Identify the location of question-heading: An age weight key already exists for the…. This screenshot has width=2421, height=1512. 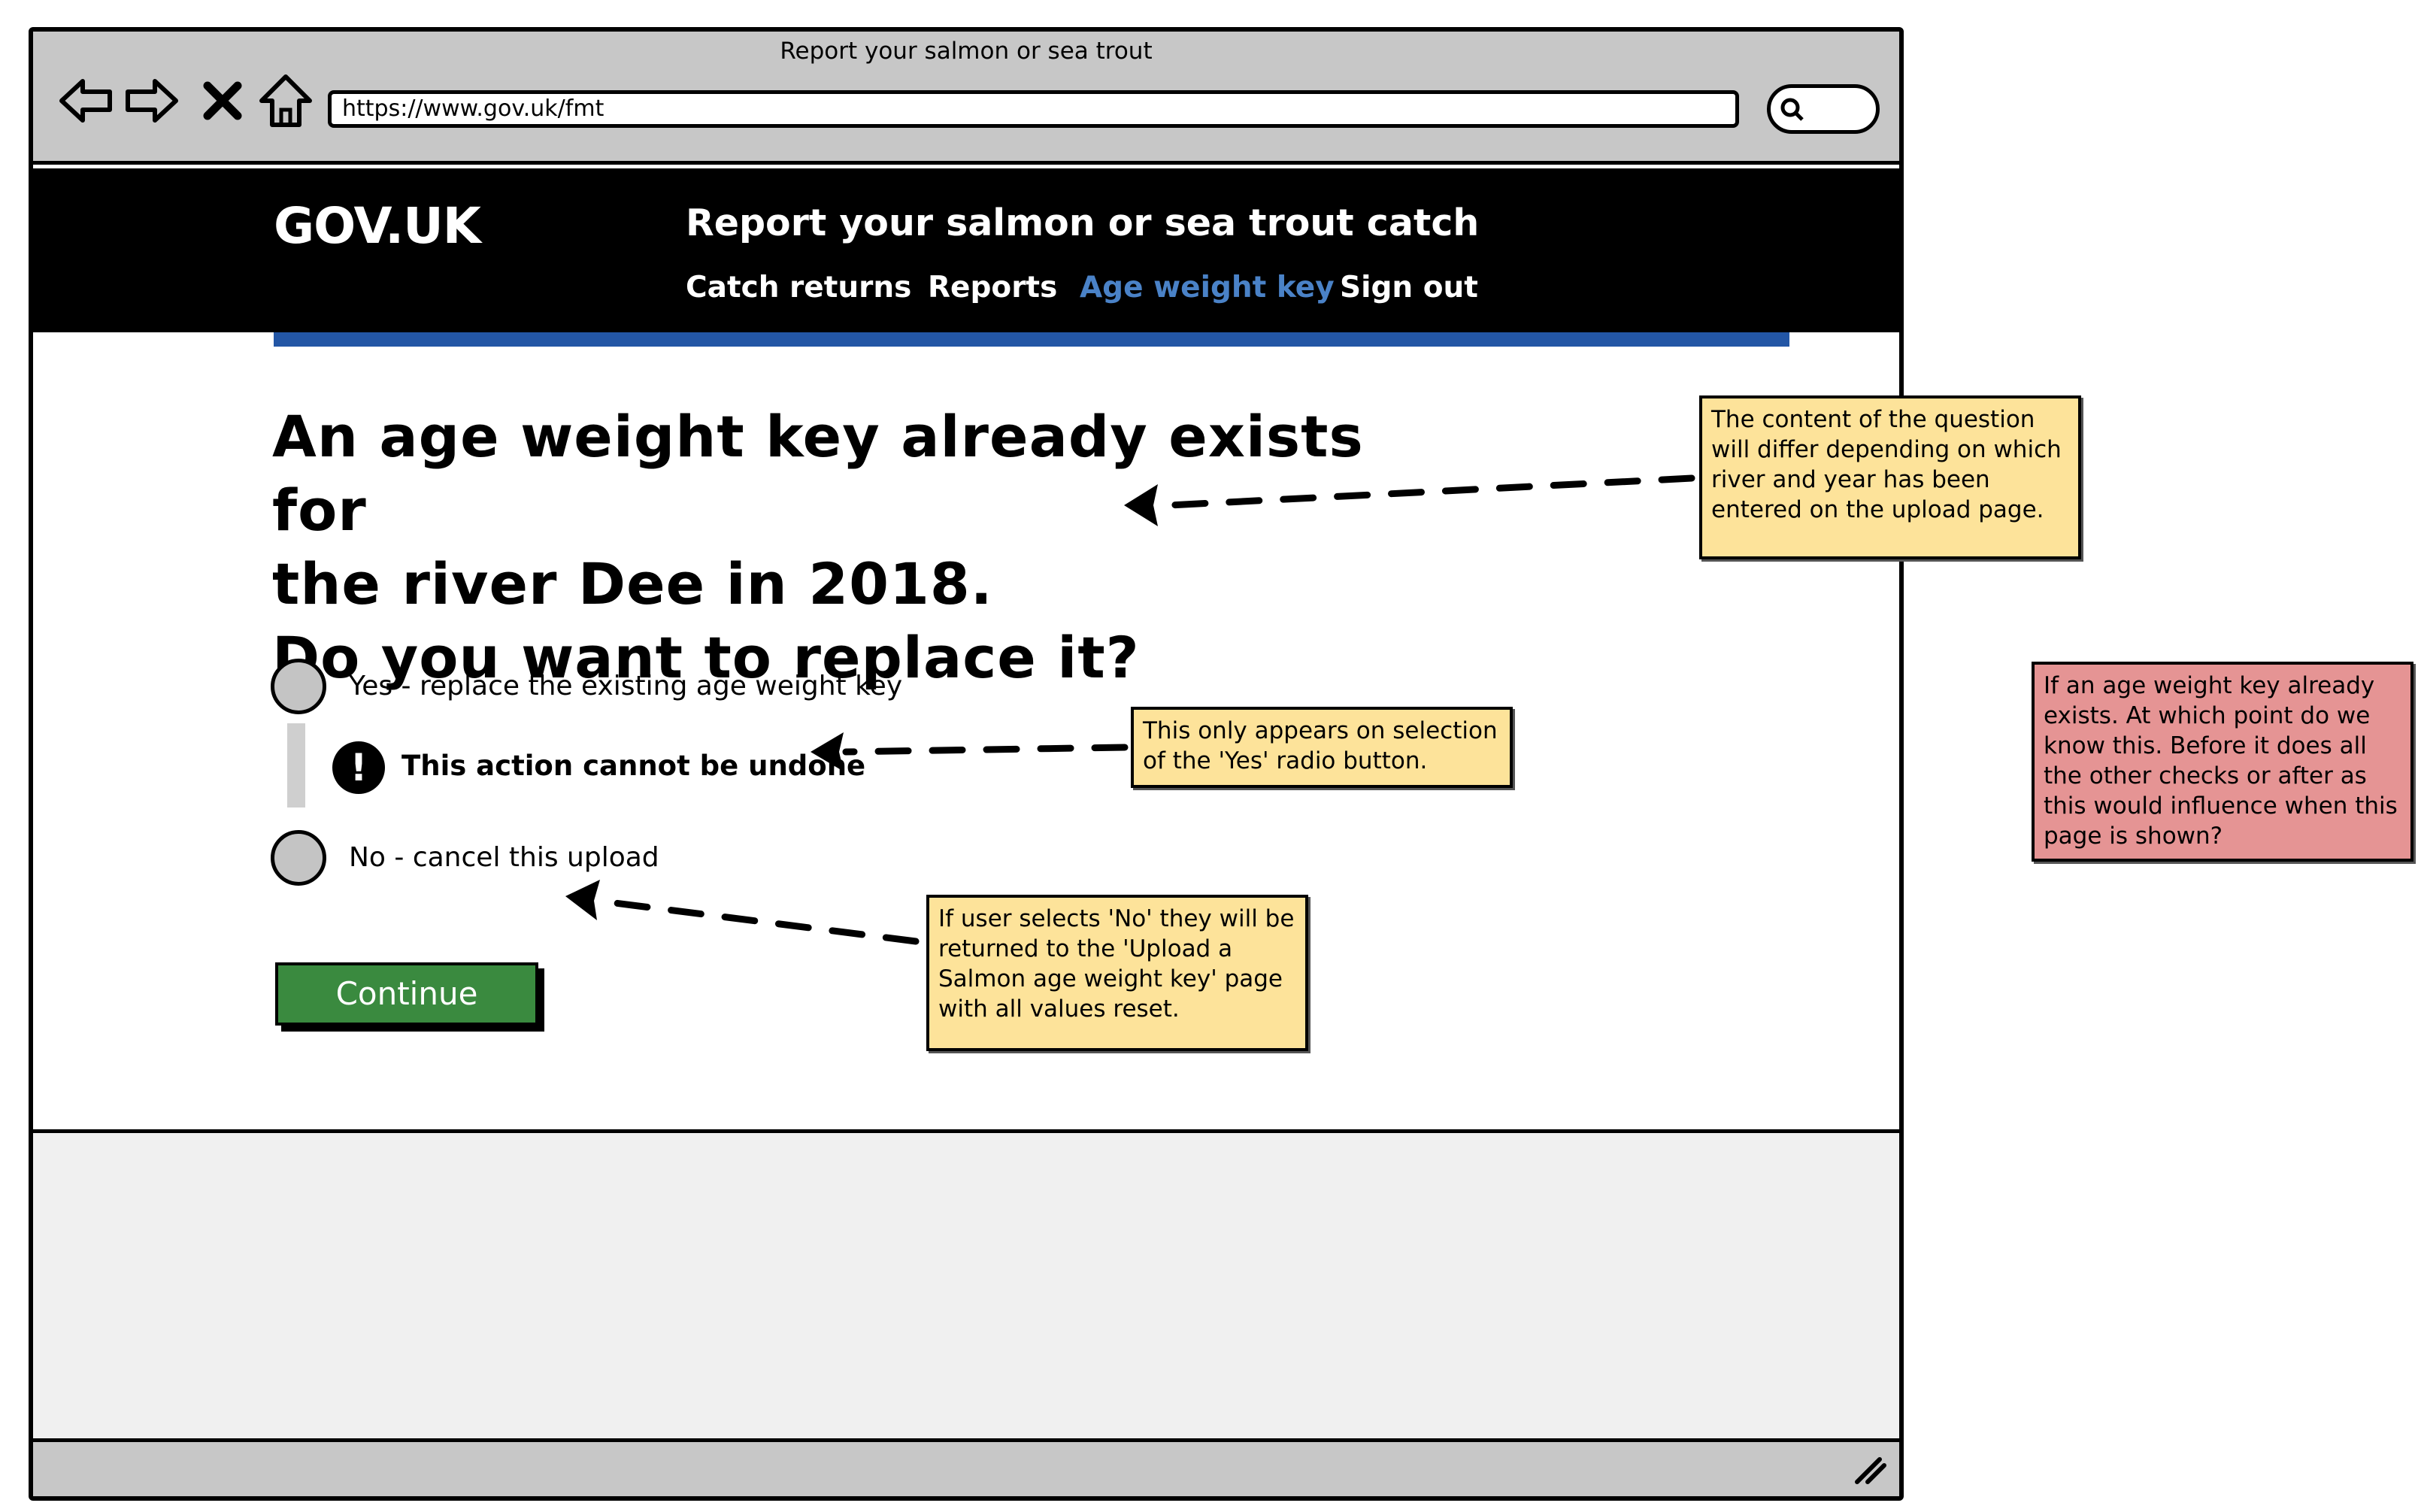
(873, 547).